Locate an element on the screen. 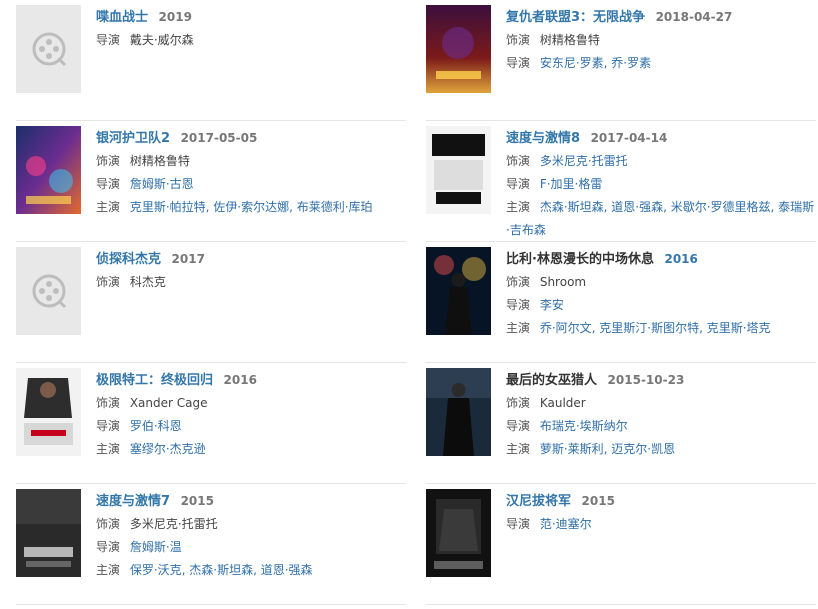 This screenshot has width=818, height=609. film-role-value: 科杰克 is located at coordinates (147, 282).